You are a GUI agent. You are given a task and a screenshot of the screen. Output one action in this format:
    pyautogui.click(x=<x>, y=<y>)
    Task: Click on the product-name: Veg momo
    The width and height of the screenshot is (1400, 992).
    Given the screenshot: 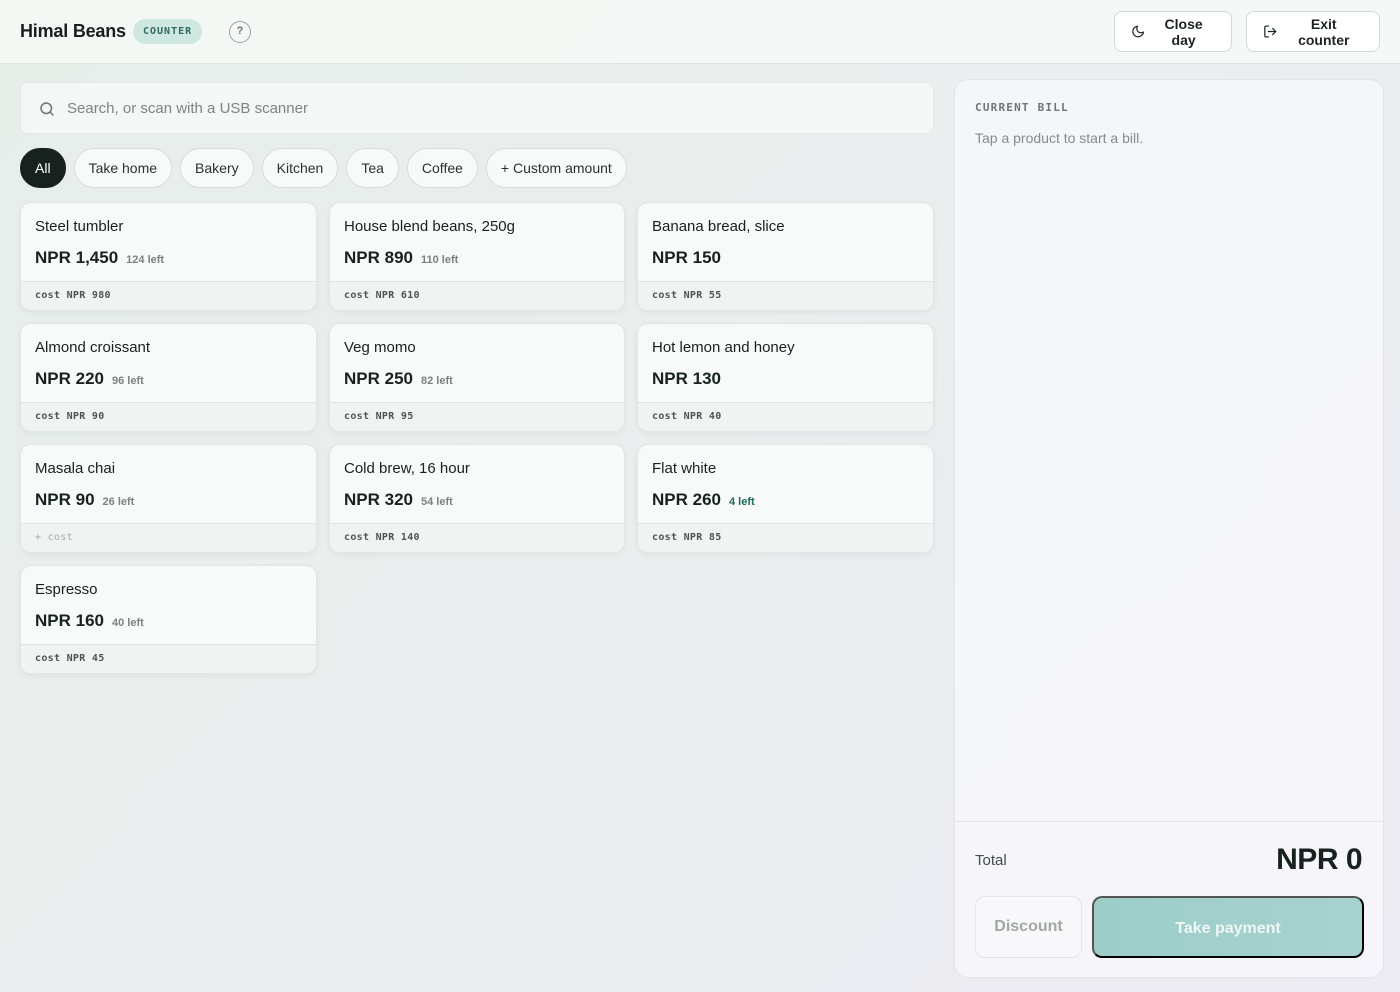 What is the action you would take?
    pyautogui.click(x=380, y=347)
    